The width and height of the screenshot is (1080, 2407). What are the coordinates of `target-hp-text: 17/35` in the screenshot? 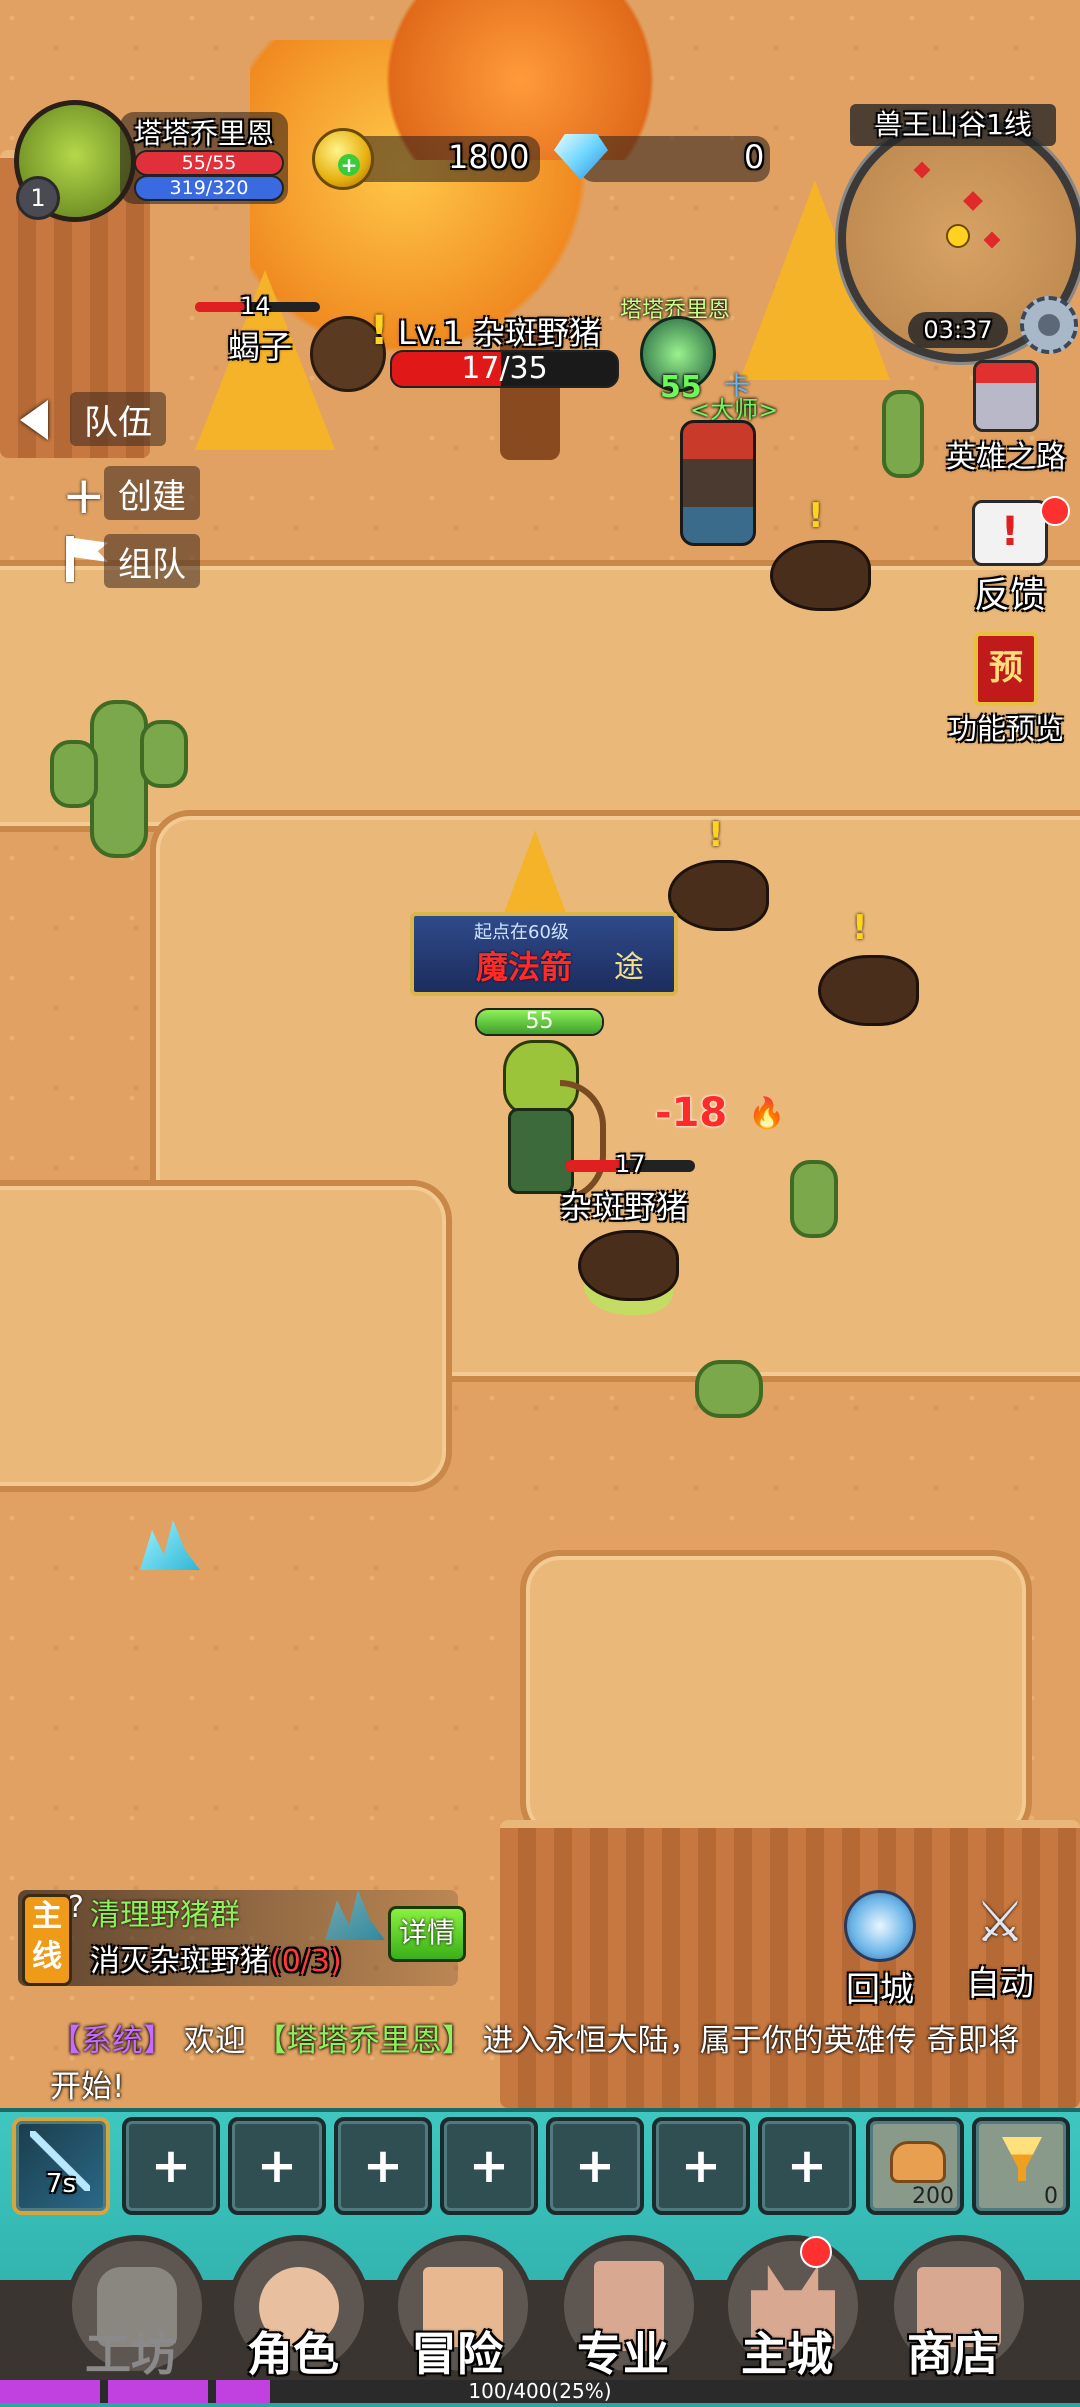 It's located at (504, 368).